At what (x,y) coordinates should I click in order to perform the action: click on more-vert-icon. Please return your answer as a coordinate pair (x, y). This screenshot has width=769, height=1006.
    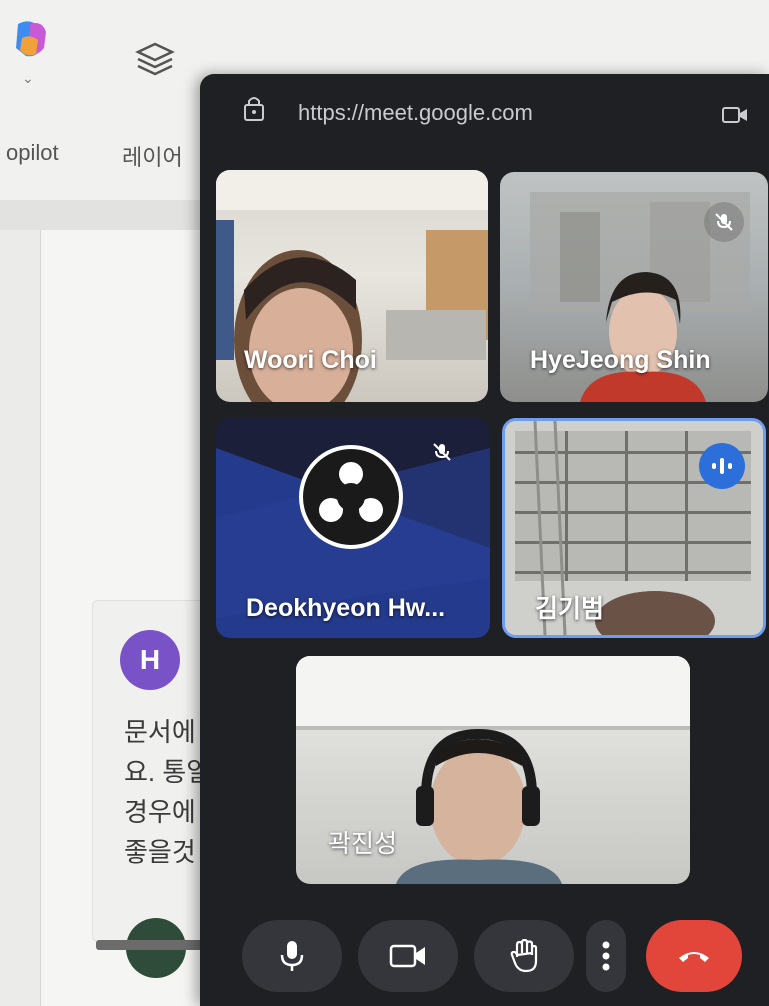
    Looking at the image, I should click on (606, 956).